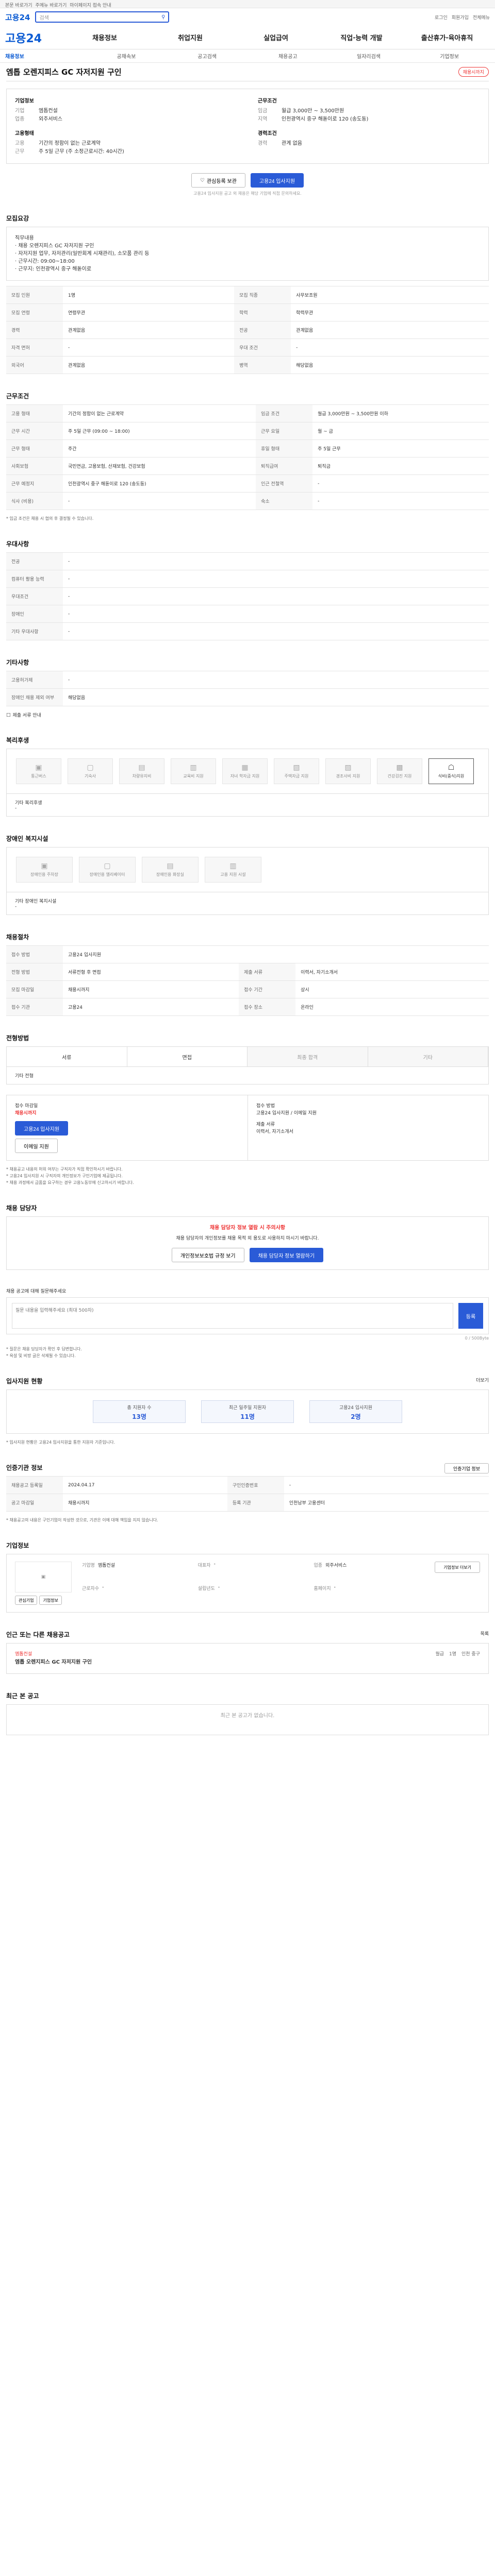 Image resolution: width=495 pixels, height=2576 pixels. What do you see at coordinates (48, 111) in the screenshot?
I see `summary-value: 엠톱컨설` at bounding box center [48, 111].